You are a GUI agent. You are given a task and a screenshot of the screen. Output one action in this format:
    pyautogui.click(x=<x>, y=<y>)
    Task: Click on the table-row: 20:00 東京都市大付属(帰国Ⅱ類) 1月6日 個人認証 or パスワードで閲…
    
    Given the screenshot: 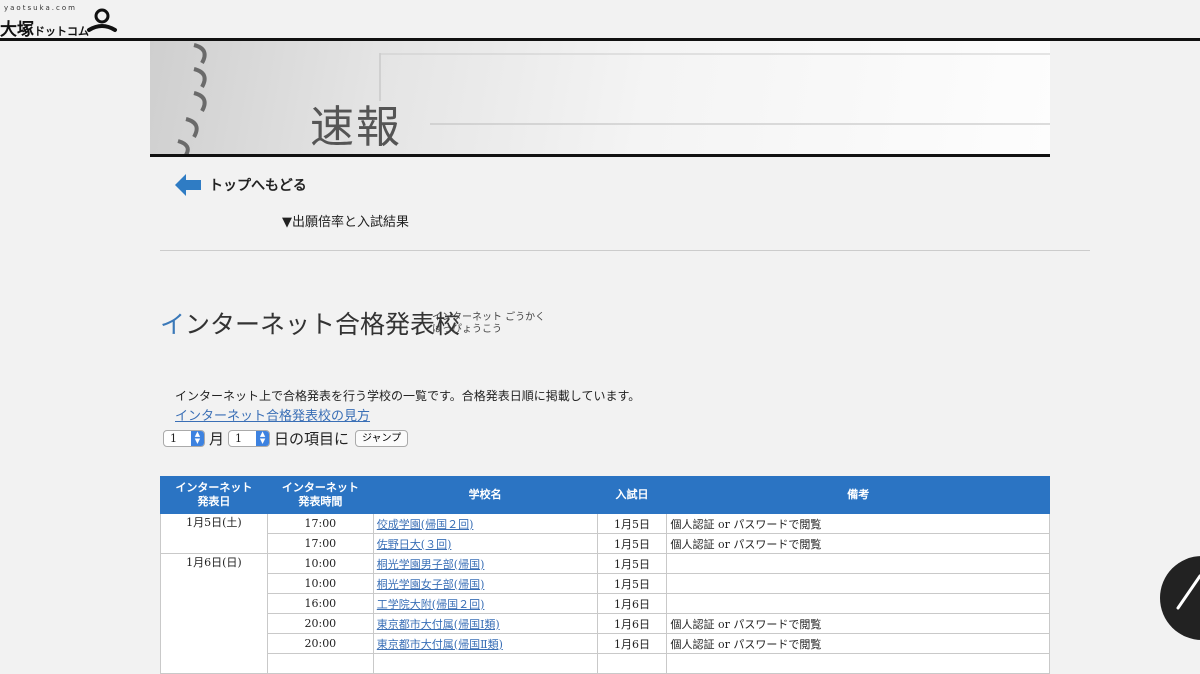 What is the action you would take?
    pyautogui.click(x=605, y=643)
    